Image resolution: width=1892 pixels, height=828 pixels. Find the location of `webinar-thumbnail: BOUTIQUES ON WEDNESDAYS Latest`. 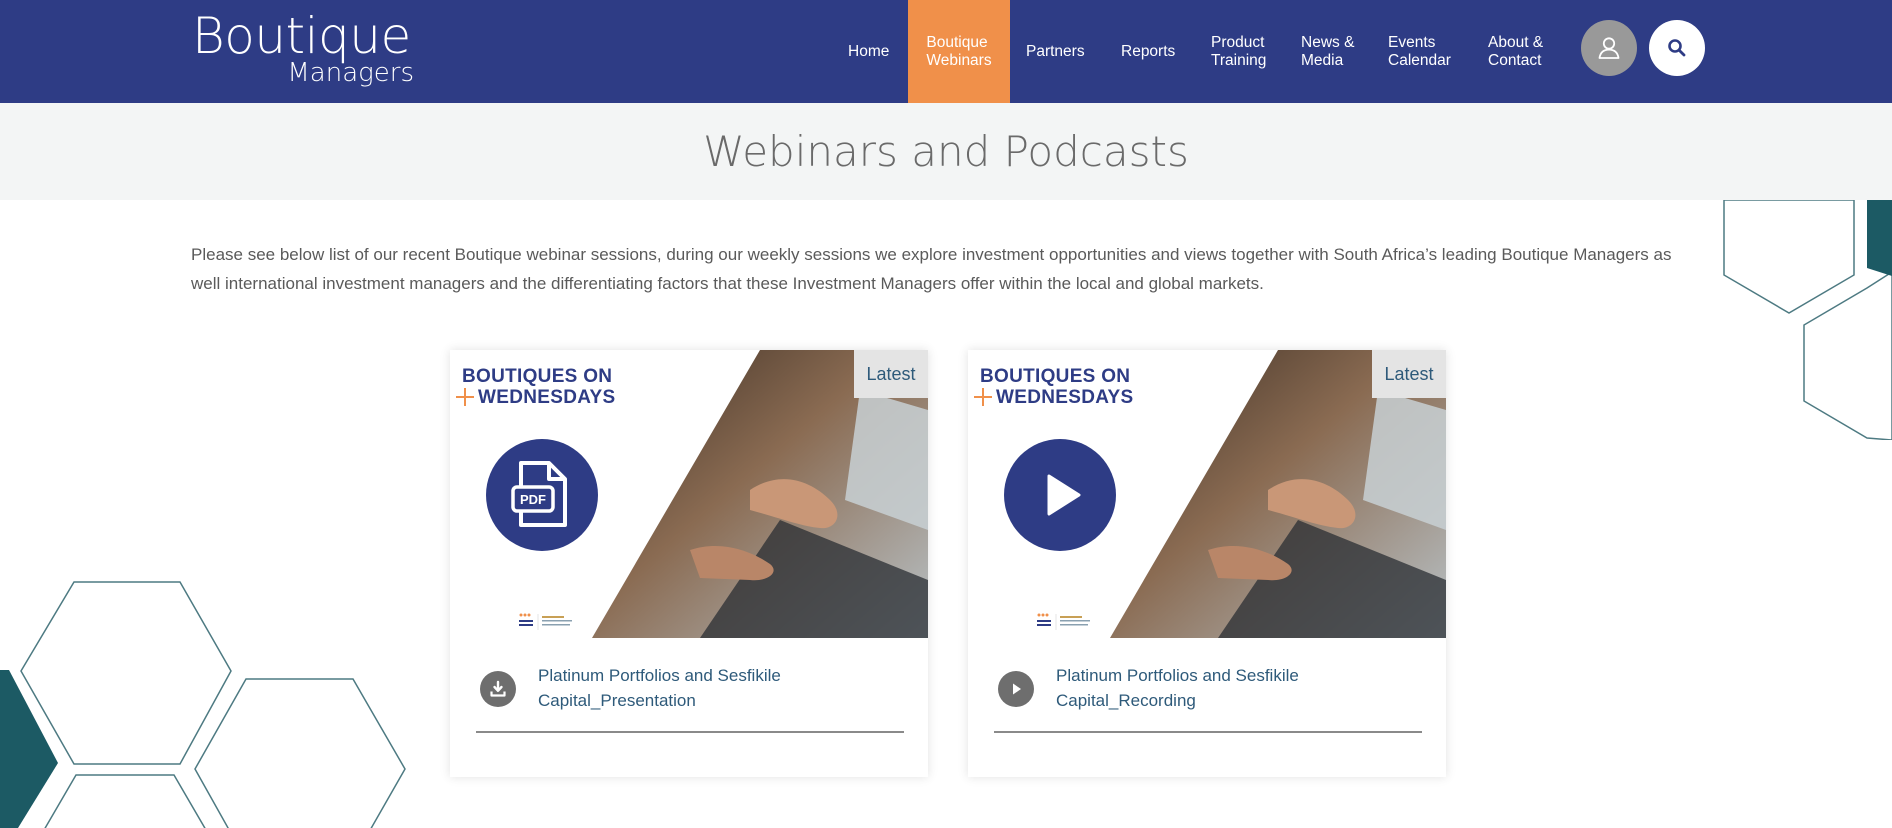

webinar-thumbnail: BOUTIQUES ON WEDNESDAYS Latest is located at coordinates (1207, 494).